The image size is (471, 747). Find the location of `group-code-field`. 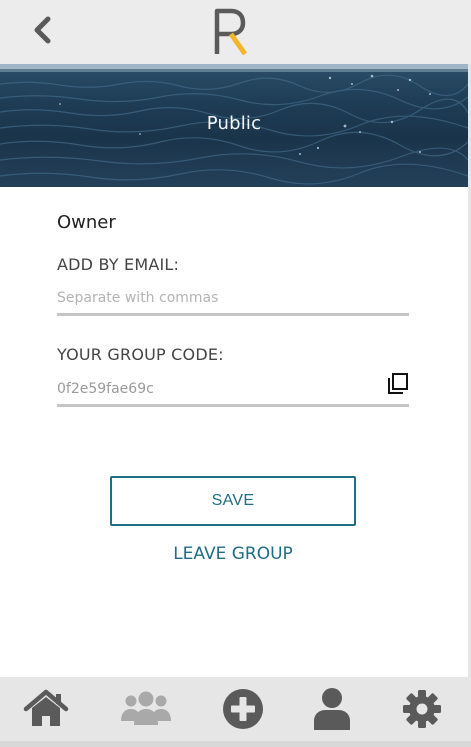

group-code-field is located at coordinates (233, 390).